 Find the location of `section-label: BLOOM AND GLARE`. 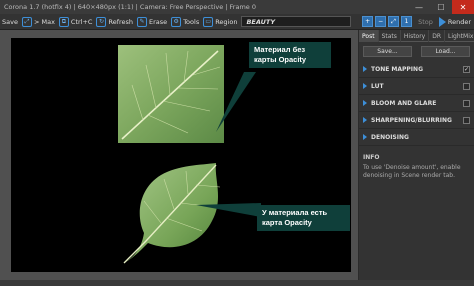

section-label: BLOOM AND GLARE is located at coordinates (404, 103).